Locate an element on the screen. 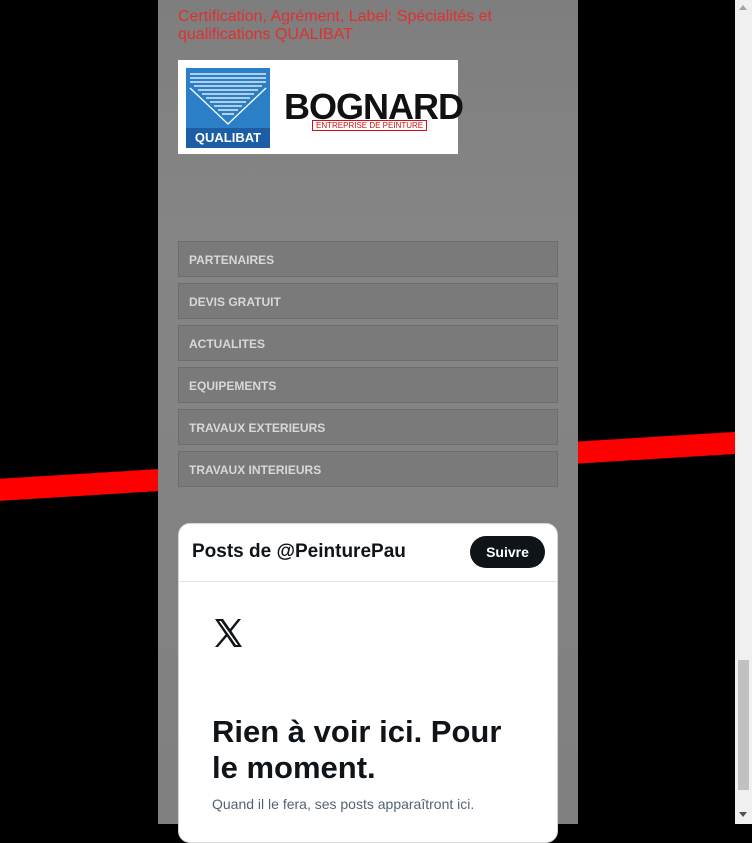 The width and height of the screenshot is (752, 843). qualibat-label: QUALIBAT is located at coordinates (228, 138).